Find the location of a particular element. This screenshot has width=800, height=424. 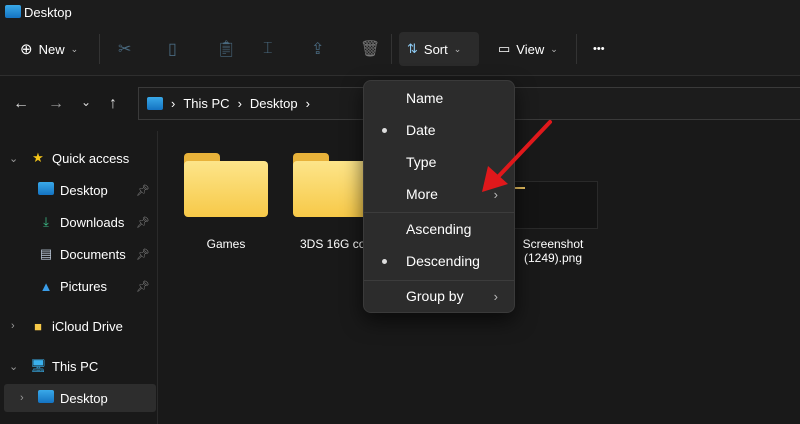

annotation-arrow-icon is located at coordinates (517, 156).